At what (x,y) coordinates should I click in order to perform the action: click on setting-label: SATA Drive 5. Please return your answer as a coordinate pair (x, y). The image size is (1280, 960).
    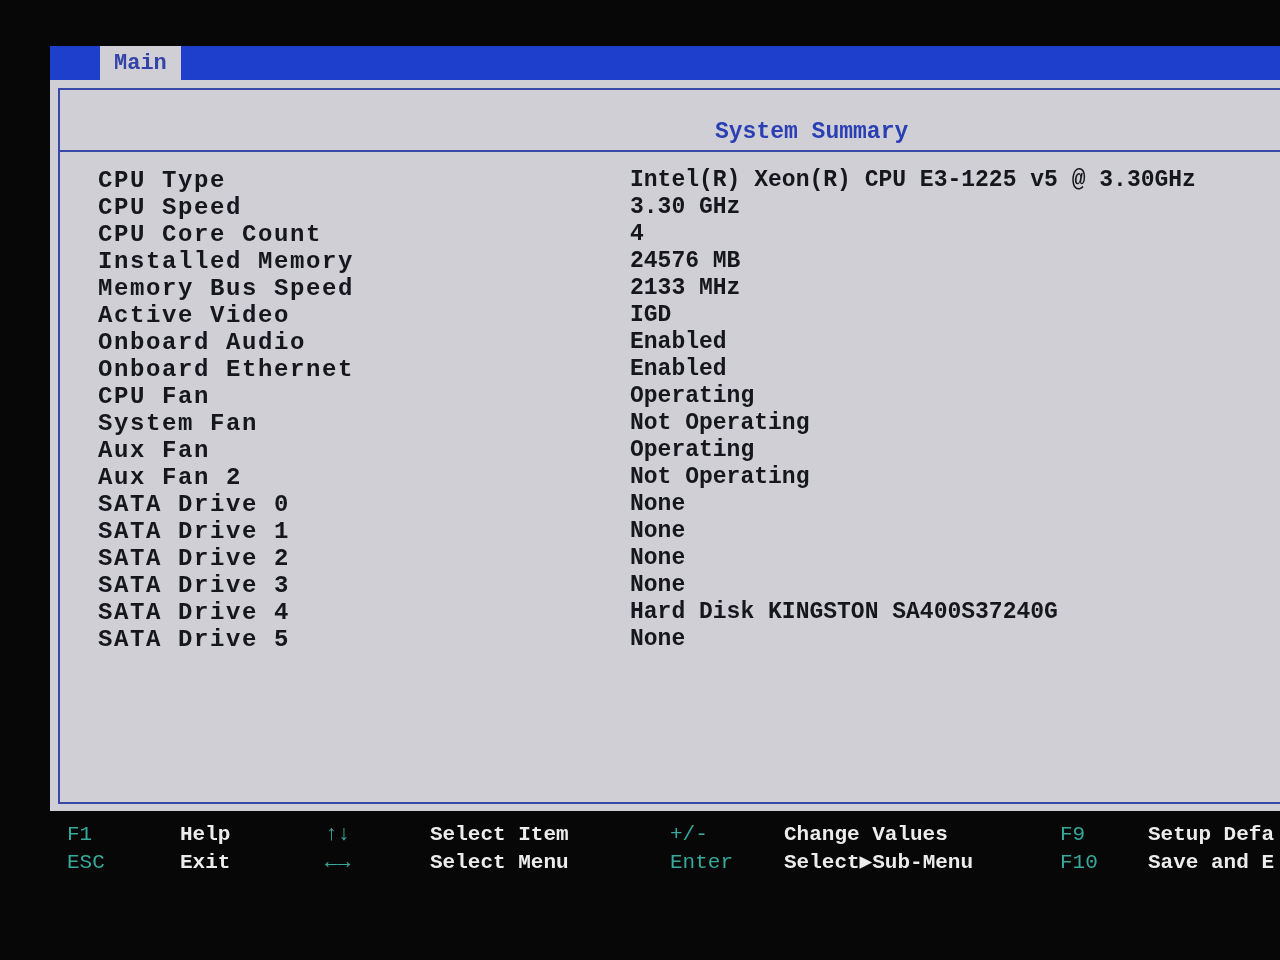
    Looking at the image, I should click on (194, 639).